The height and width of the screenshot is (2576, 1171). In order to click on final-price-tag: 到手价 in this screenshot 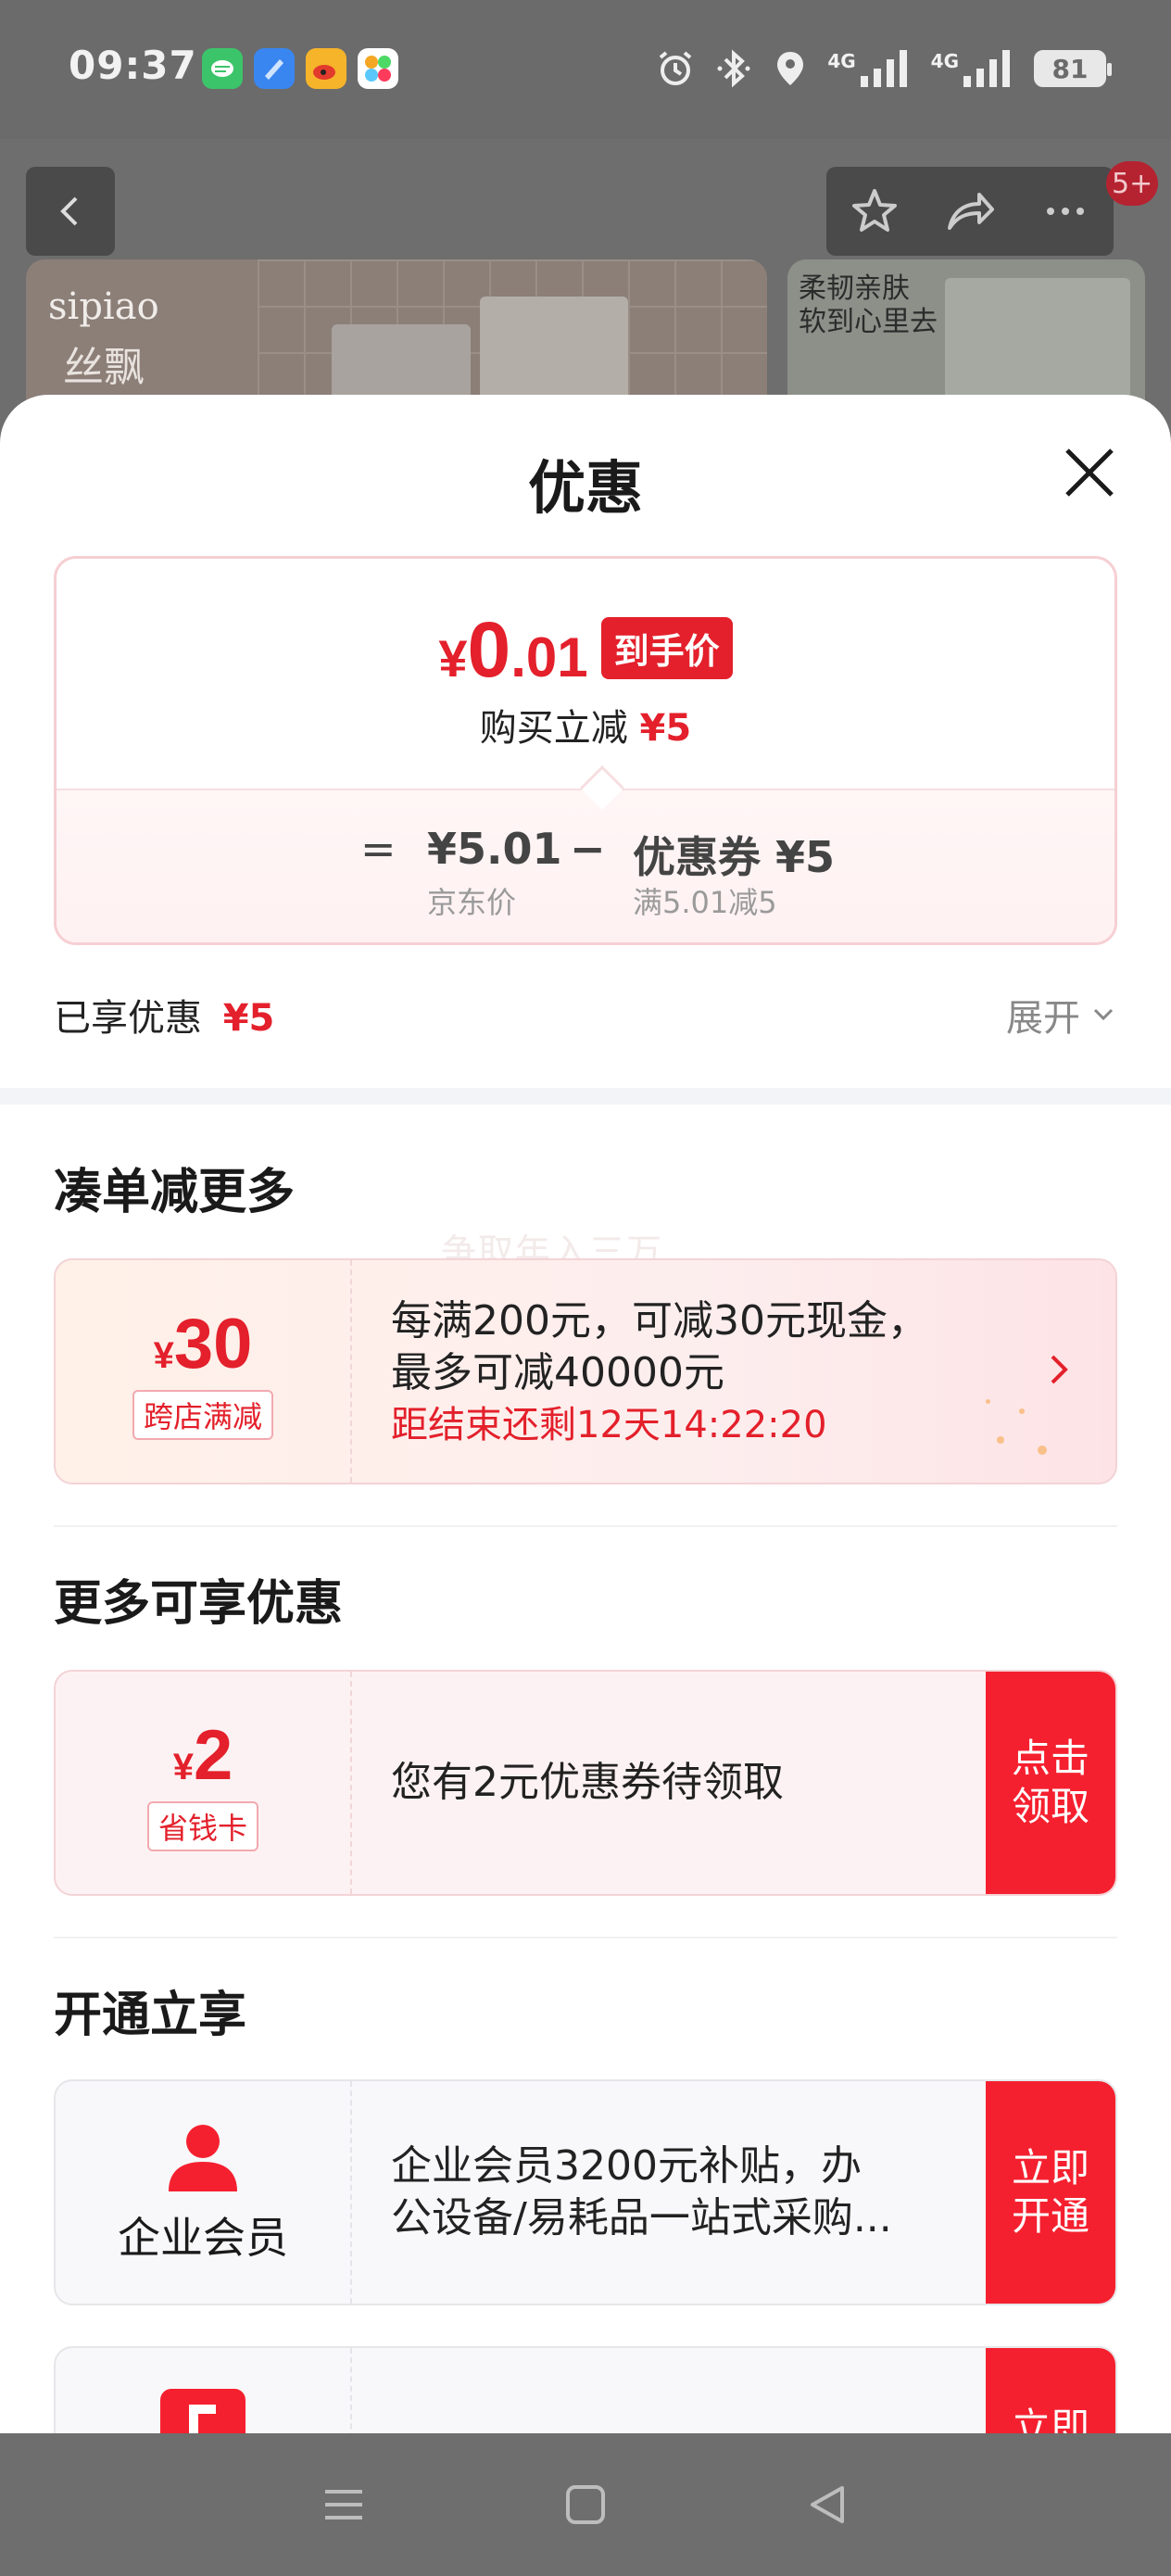, I will do `click(667, 648)`.